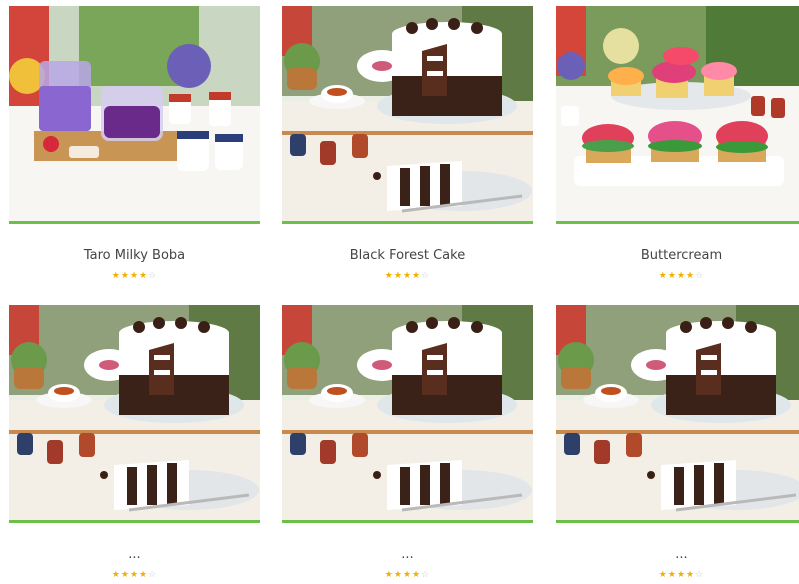 The image size is (799, 584). I want to click on product-title: Black Forest Cake, so click(407, 256).